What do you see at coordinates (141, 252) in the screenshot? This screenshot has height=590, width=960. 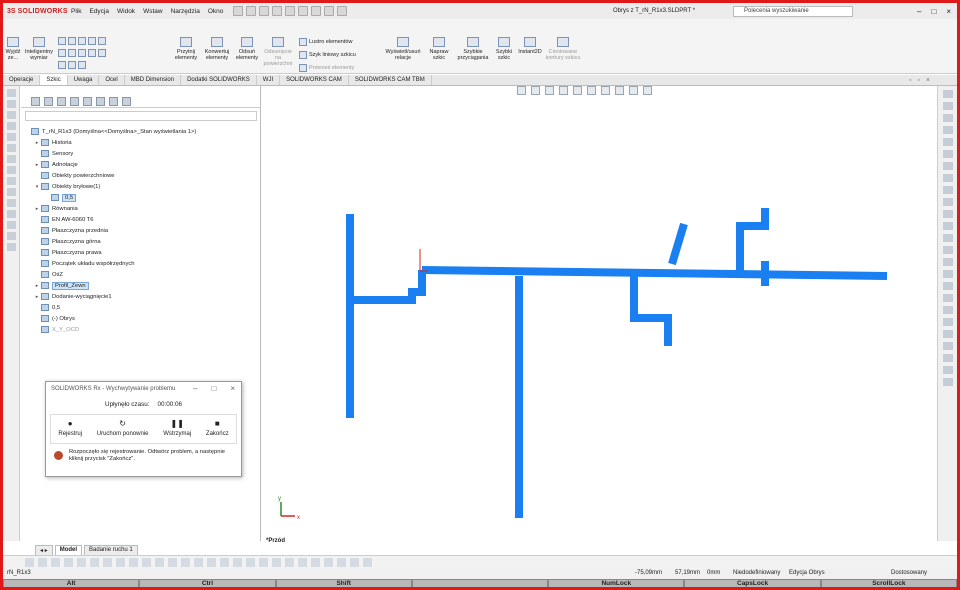 I see `tree-node: Płaszczyzna prawa` at bounding box center [141, 252].